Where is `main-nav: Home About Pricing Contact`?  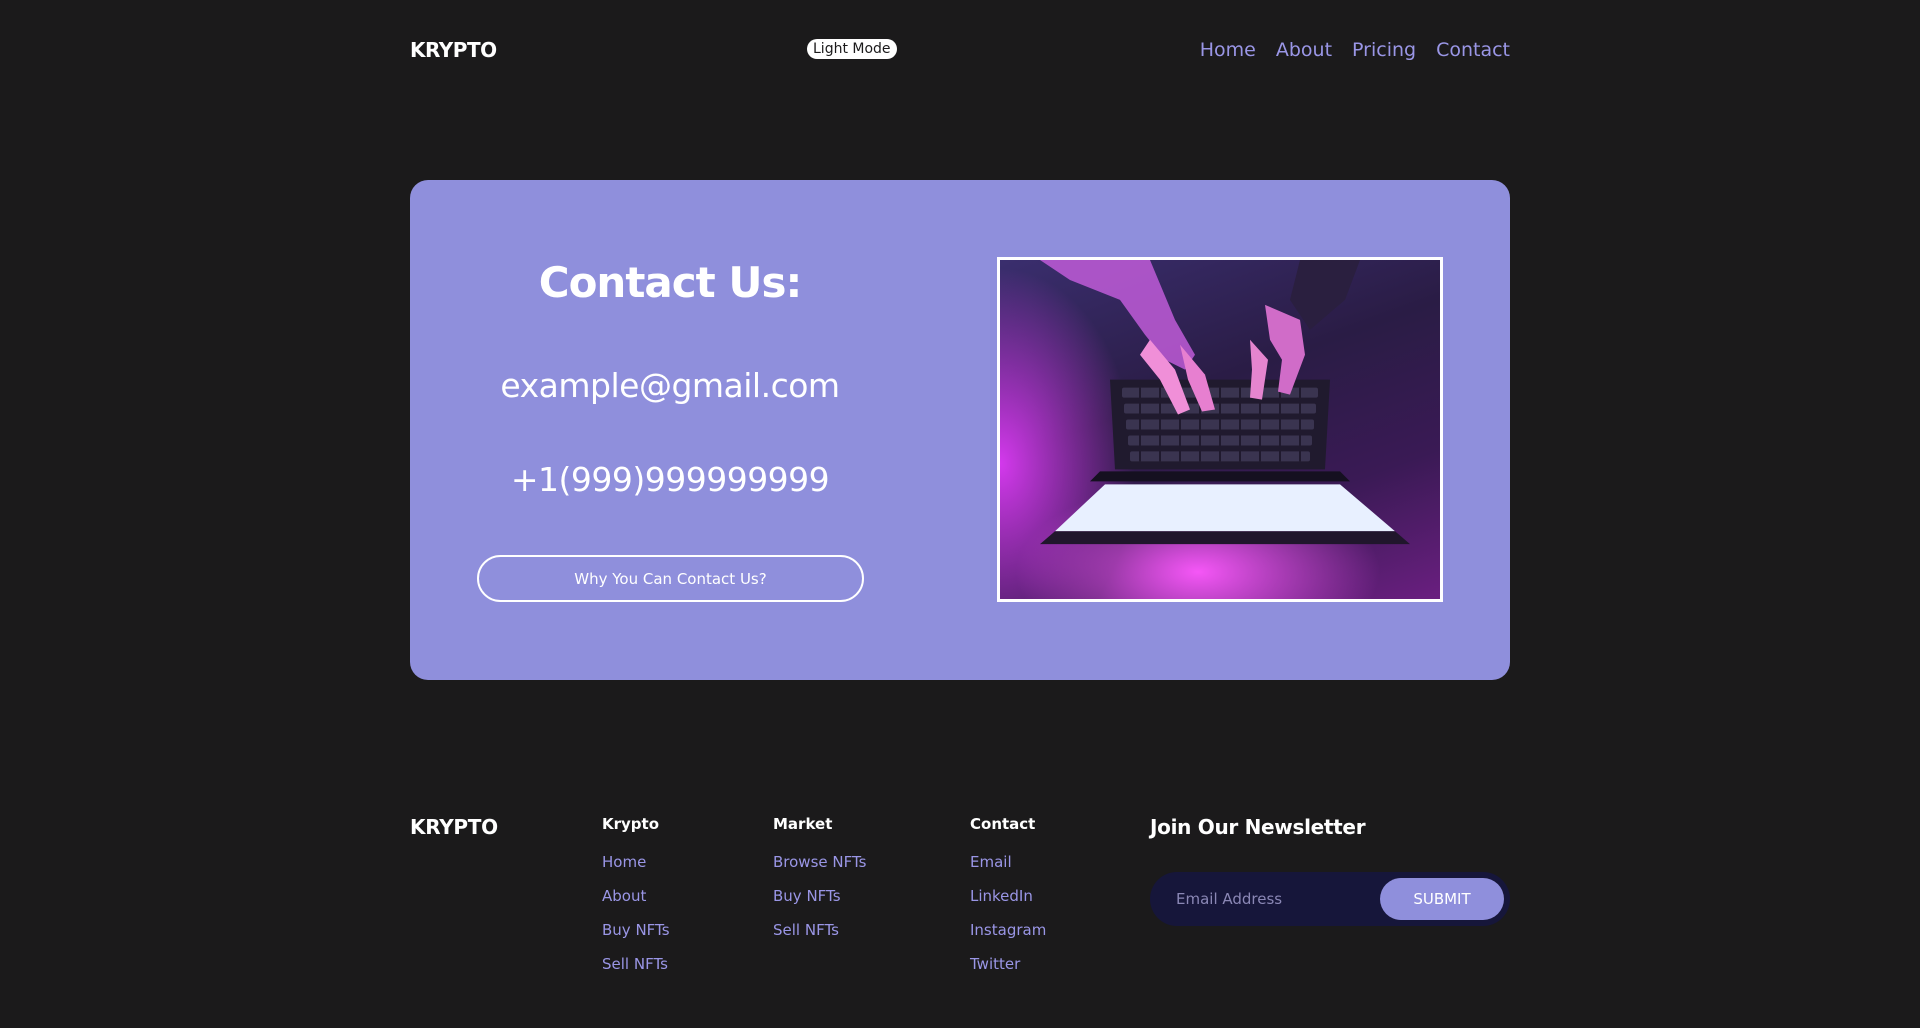
main-nav: Home About Pricing Contact is located at coordinates (1355, 50).